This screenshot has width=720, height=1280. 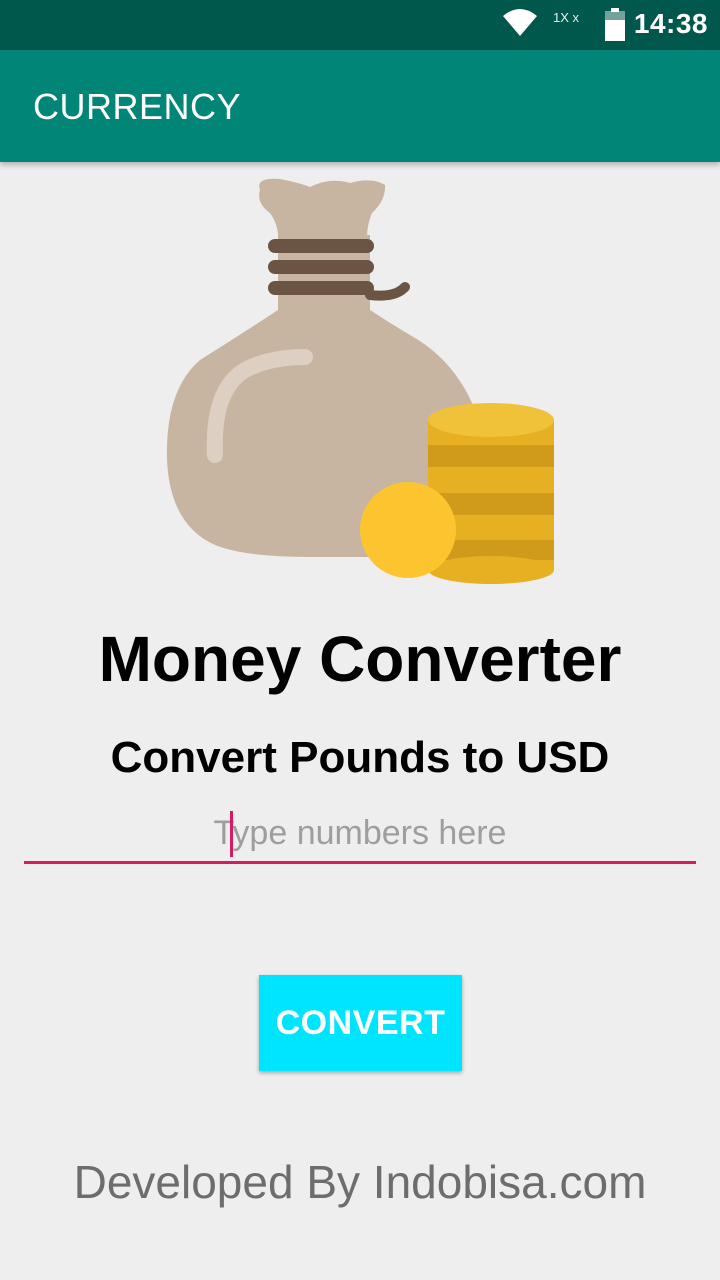 I want to click on convert-button: CONVERT, so click(x=360, y=1023).